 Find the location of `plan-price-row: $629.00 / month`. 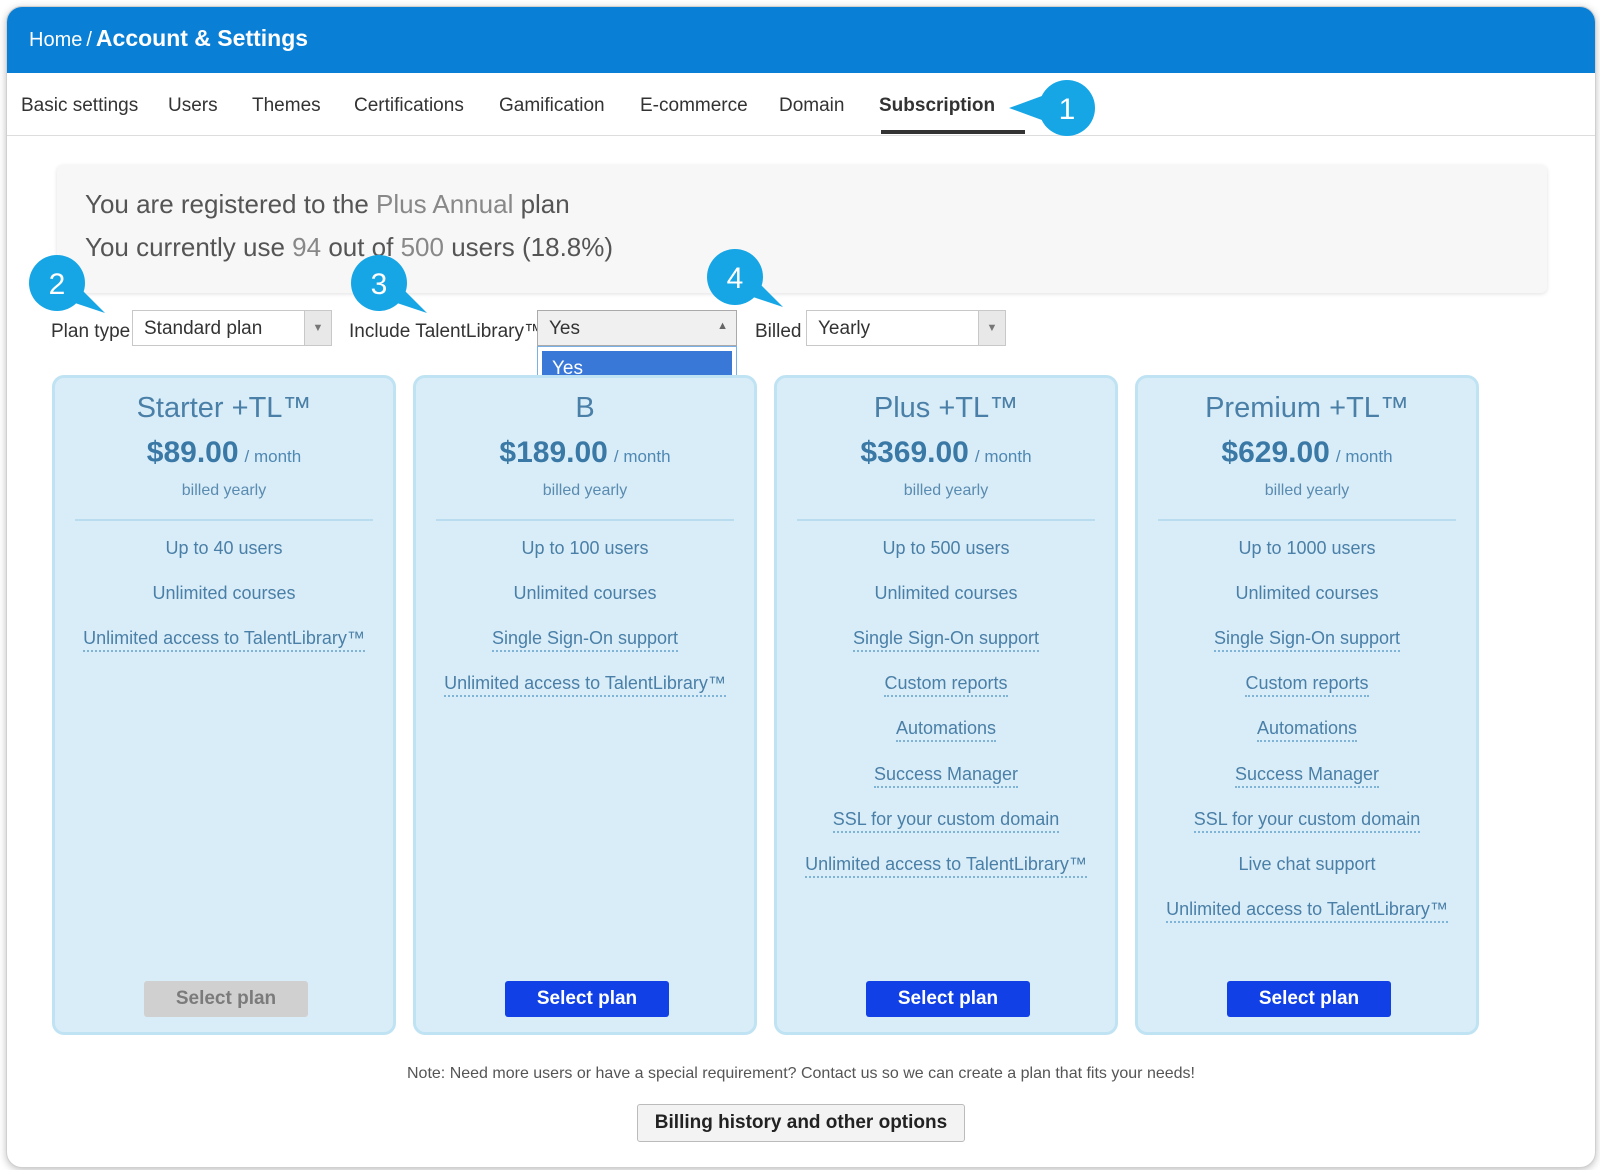

plan-price-row: $629.00 / month is located at coordinates (1307, 453).